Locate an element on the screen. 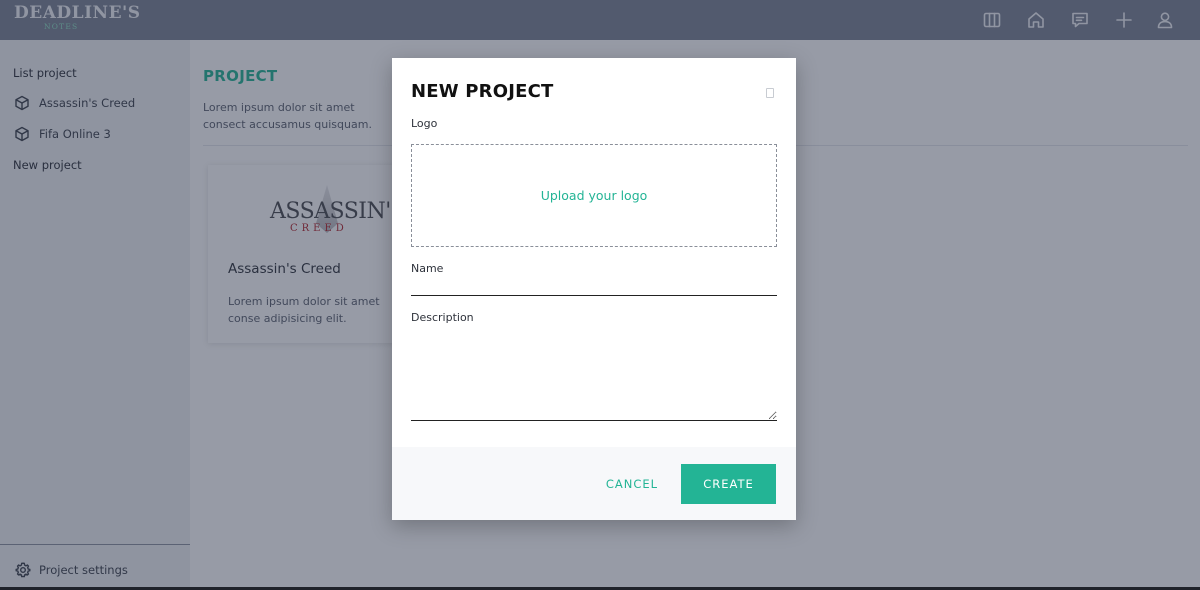 The height and width of the screenshot is (590, 1200). upload-text: Upload your logo is located at coordinates (594, 195).